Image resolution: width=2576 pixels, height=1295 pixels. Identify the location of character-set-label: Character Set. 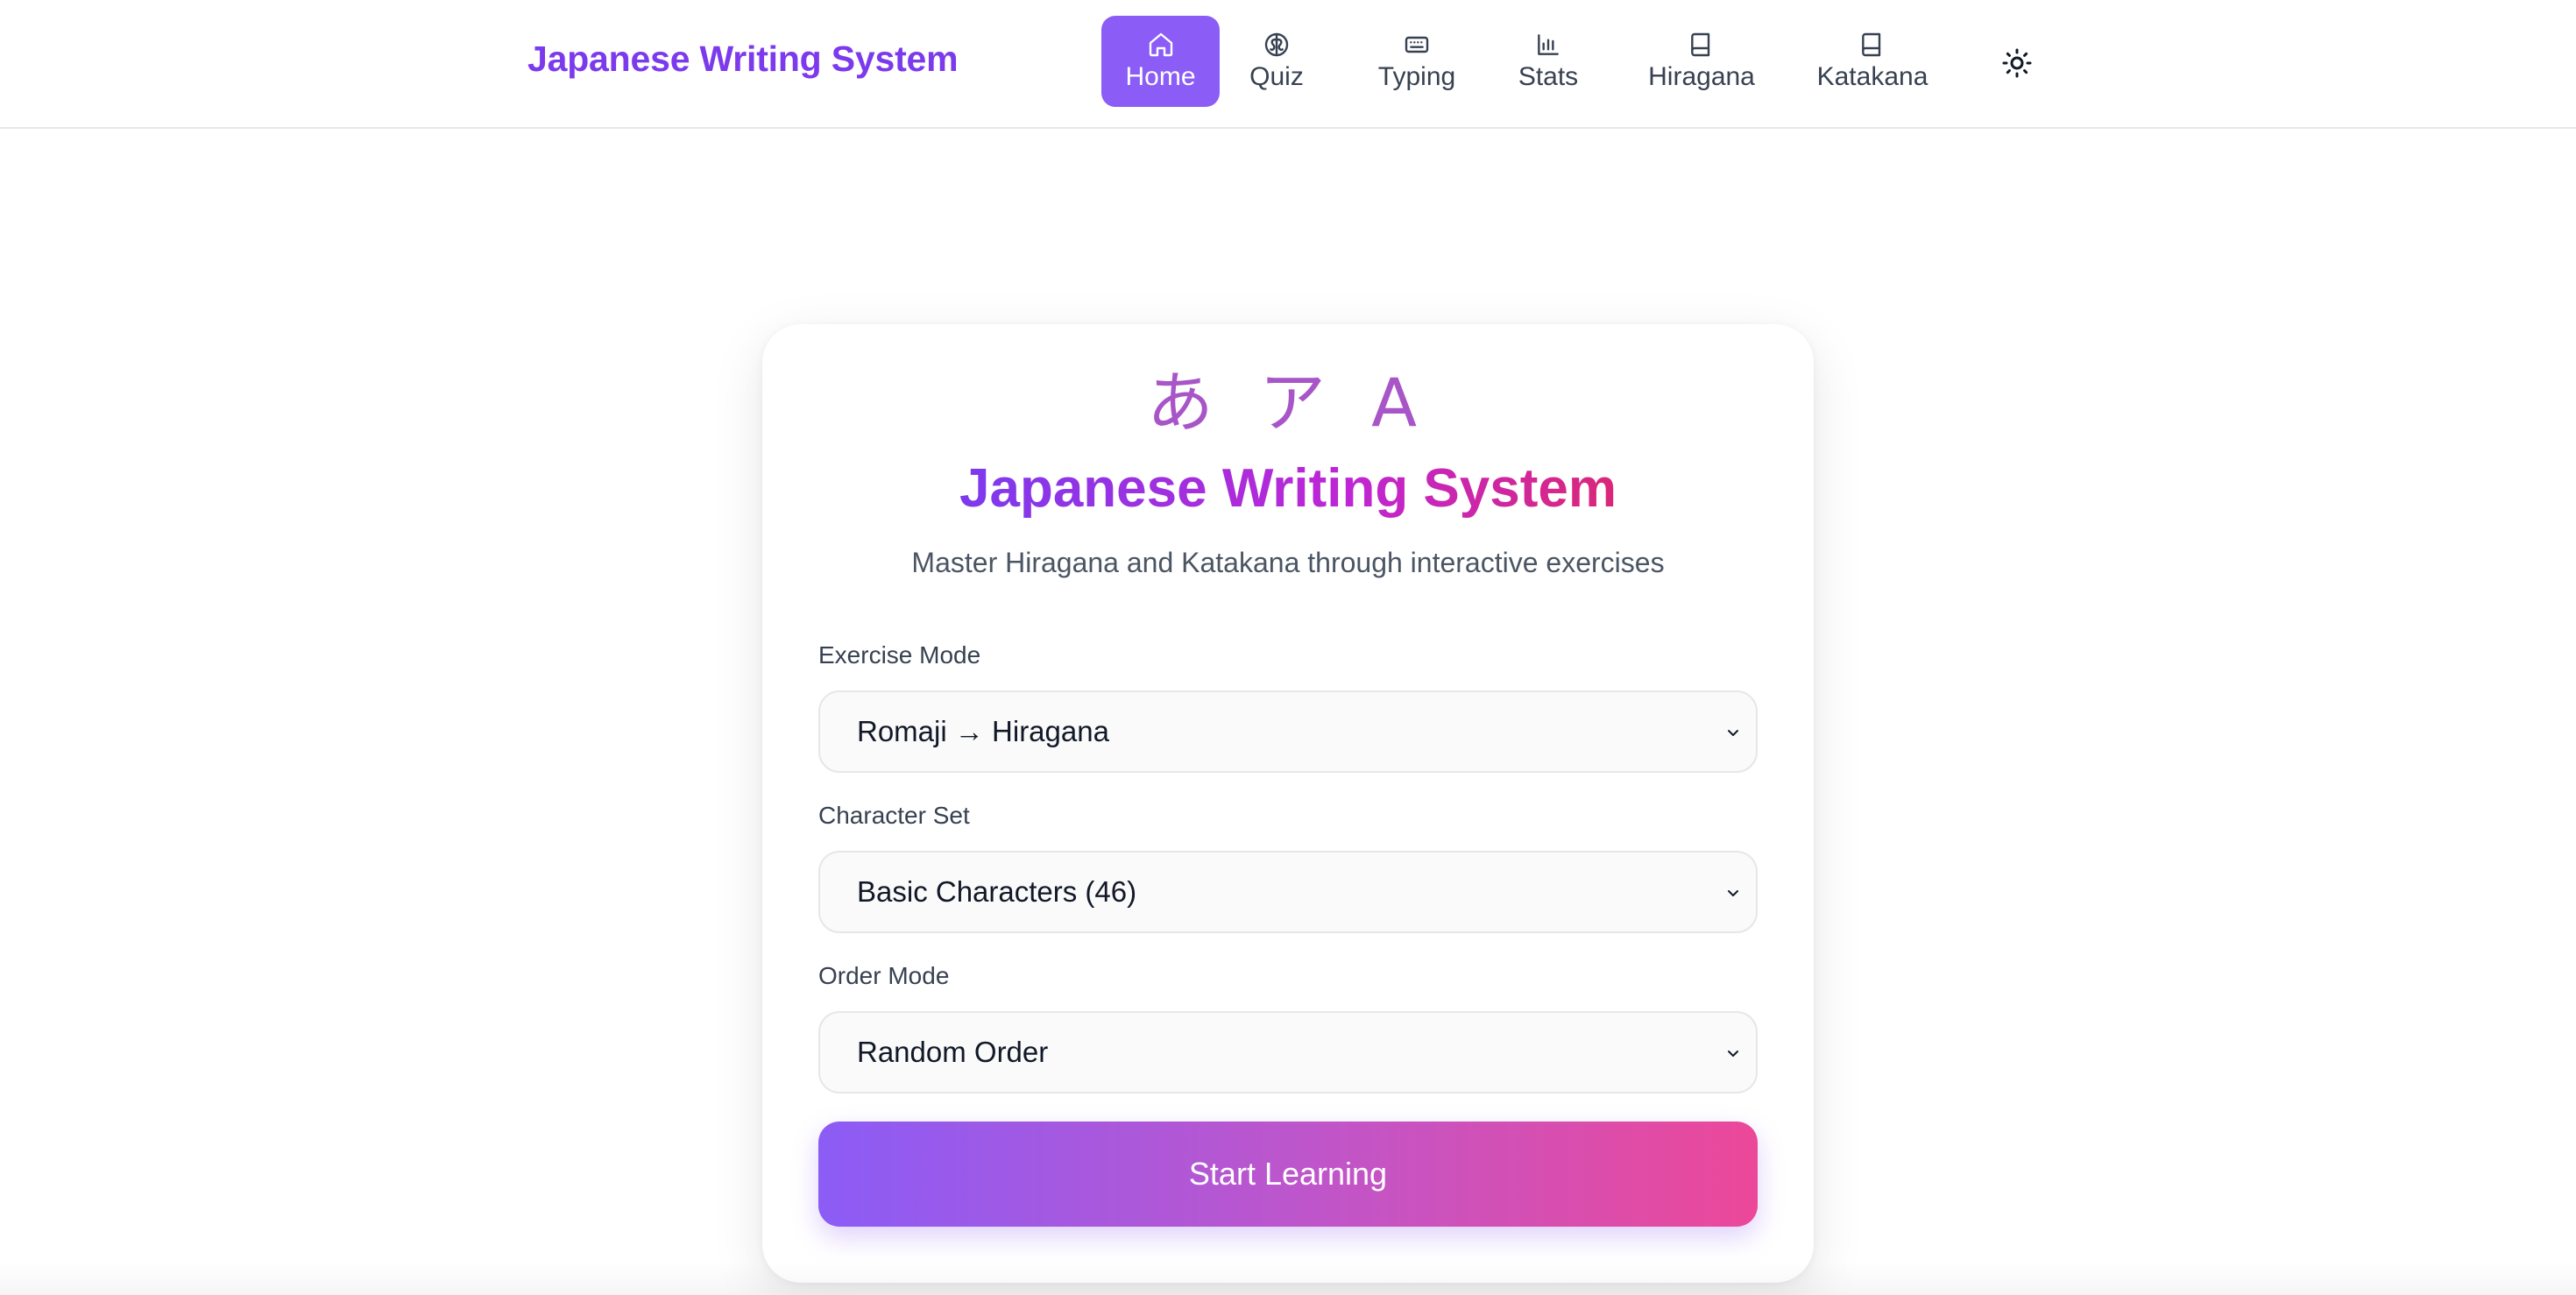
(894, 815).